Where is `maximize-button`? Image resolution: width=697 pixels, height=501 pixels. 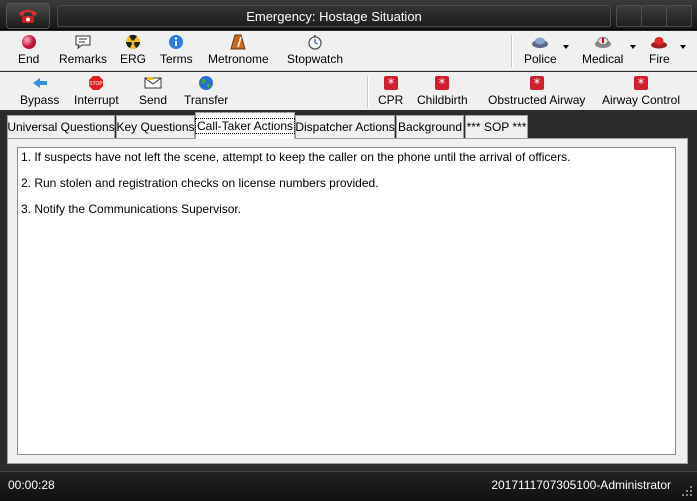 maximize-button is located at coordinates (654, 16).